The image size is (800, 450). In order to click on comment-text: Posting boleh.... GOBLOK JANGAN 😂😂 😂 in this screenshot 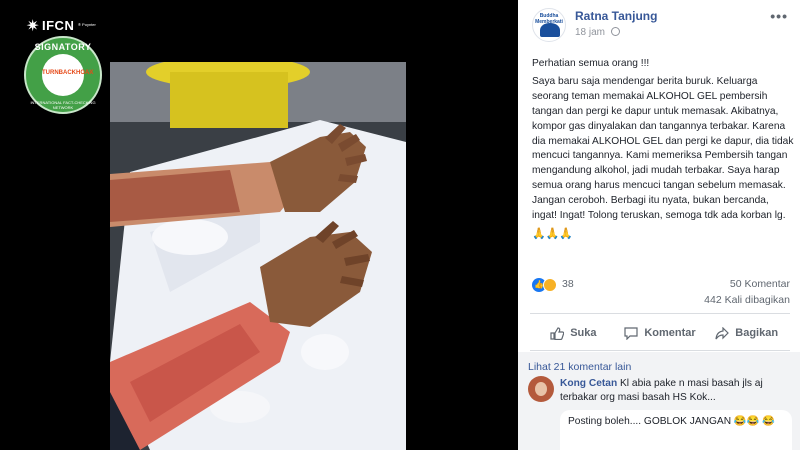, I will do `click(671, 421)`.